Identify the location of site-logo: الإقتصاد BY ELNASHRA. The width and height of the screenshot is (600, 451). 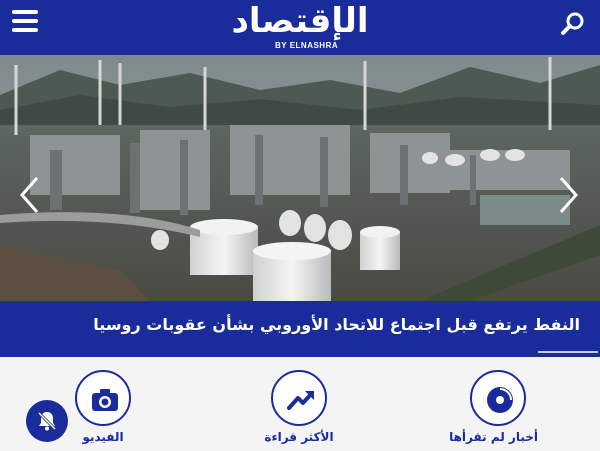
(300, 27).